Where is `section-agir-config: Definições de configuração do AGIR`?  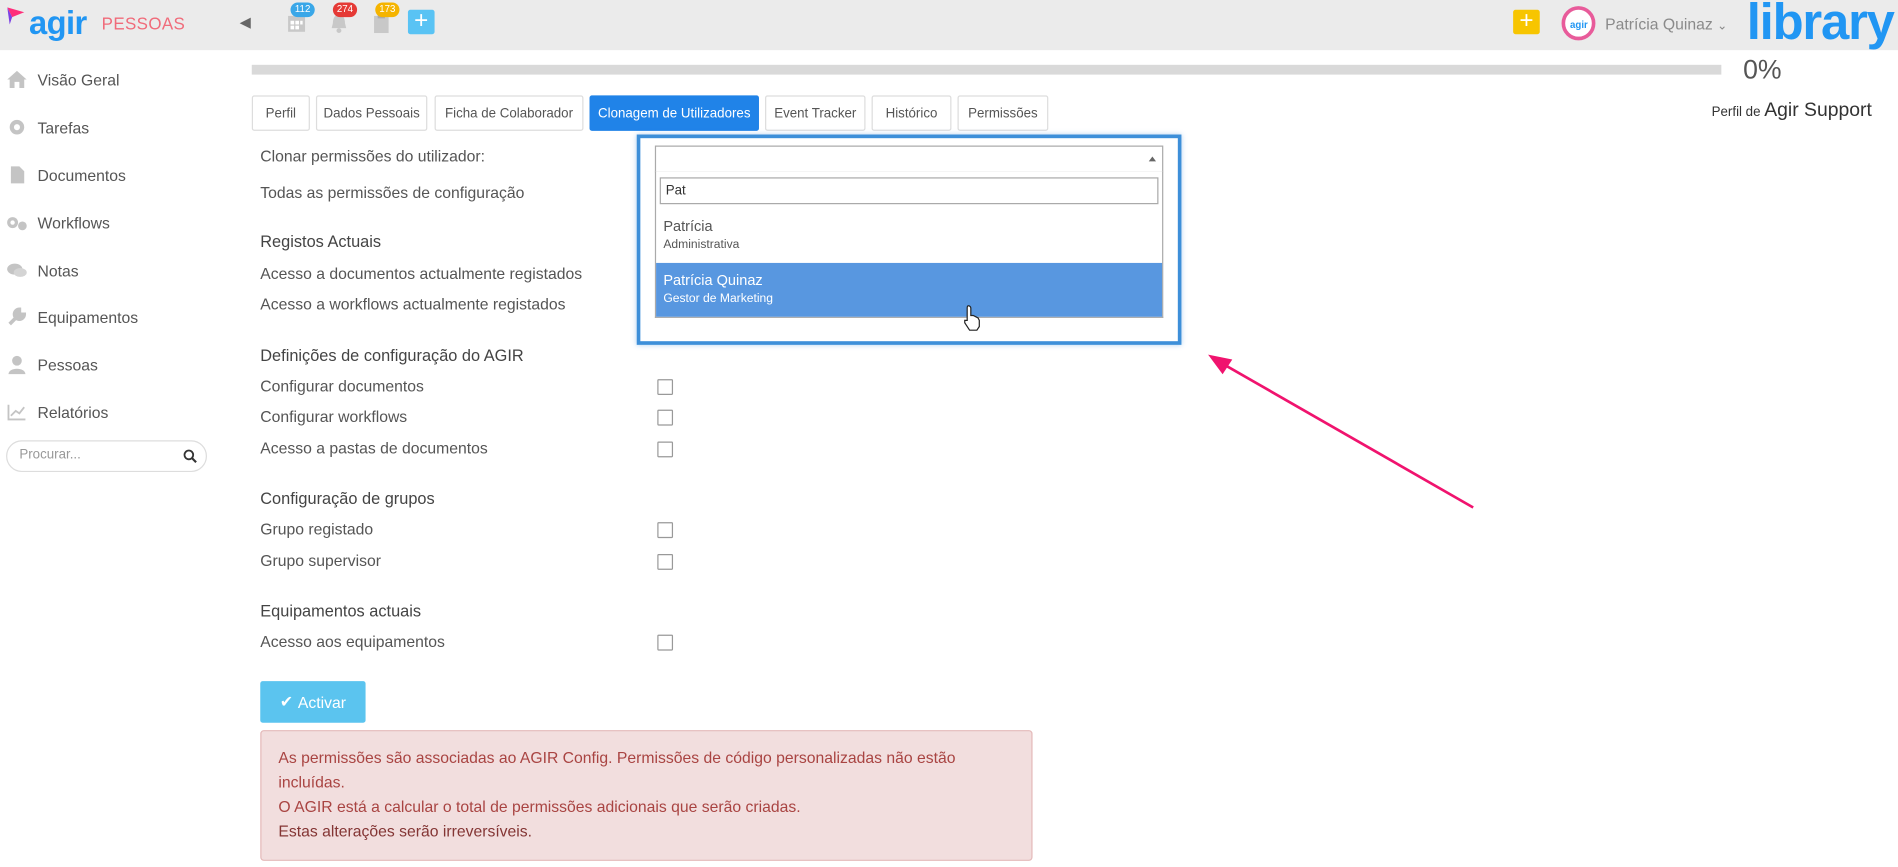
section-agir-config: Definições de configuração do AGIR is located at coordinates (392, 355).